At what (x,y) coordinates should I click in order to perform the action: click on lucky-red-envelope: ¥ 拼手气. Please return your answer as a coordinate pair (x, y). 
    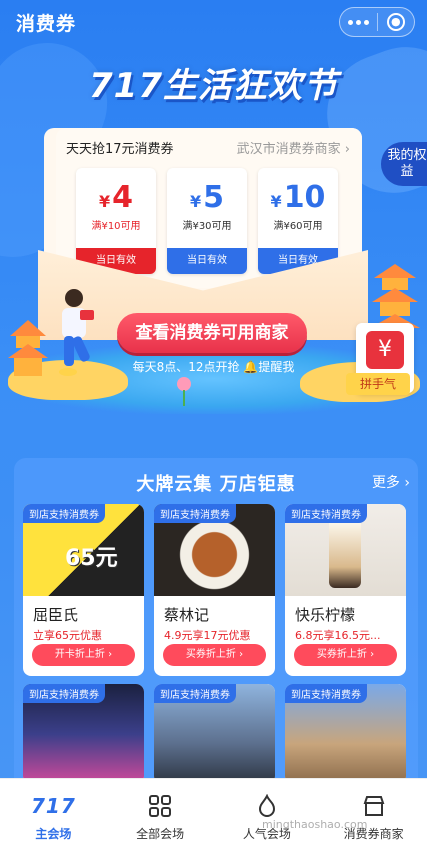
    Looking at the image, I should click on (380, 359).